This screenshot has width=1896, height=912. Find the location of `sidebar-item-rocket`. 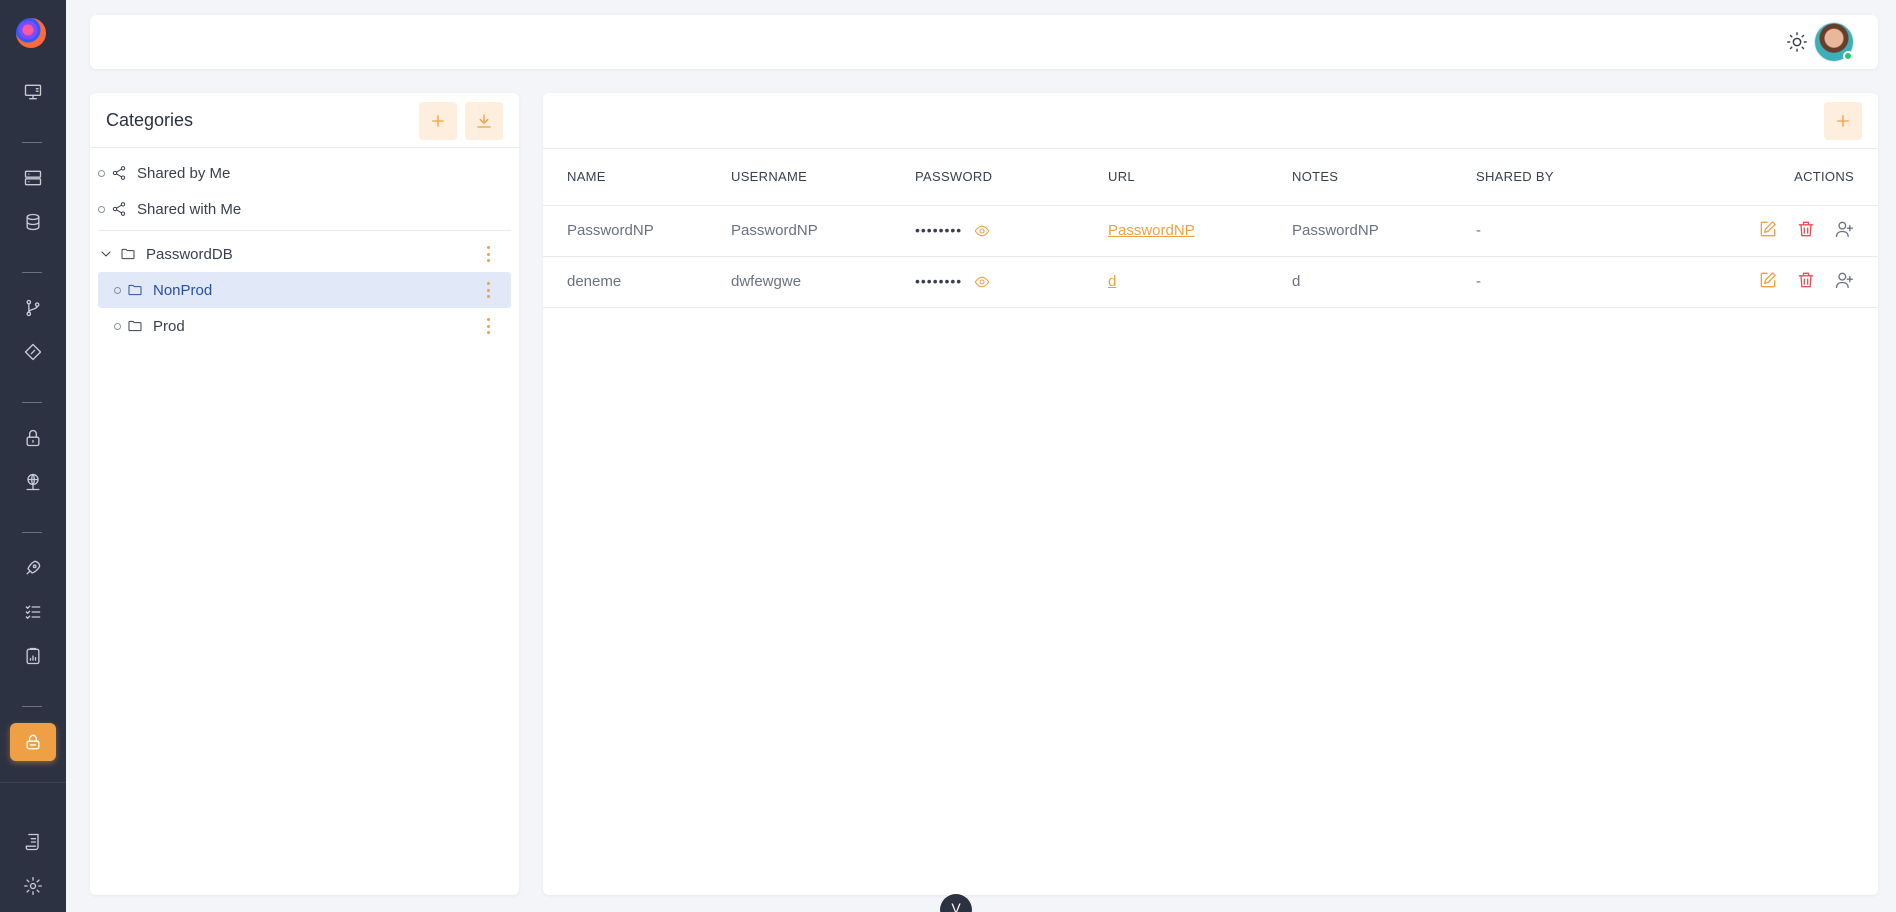

sidebar-item-rocket is located at coordinates (33, 568).